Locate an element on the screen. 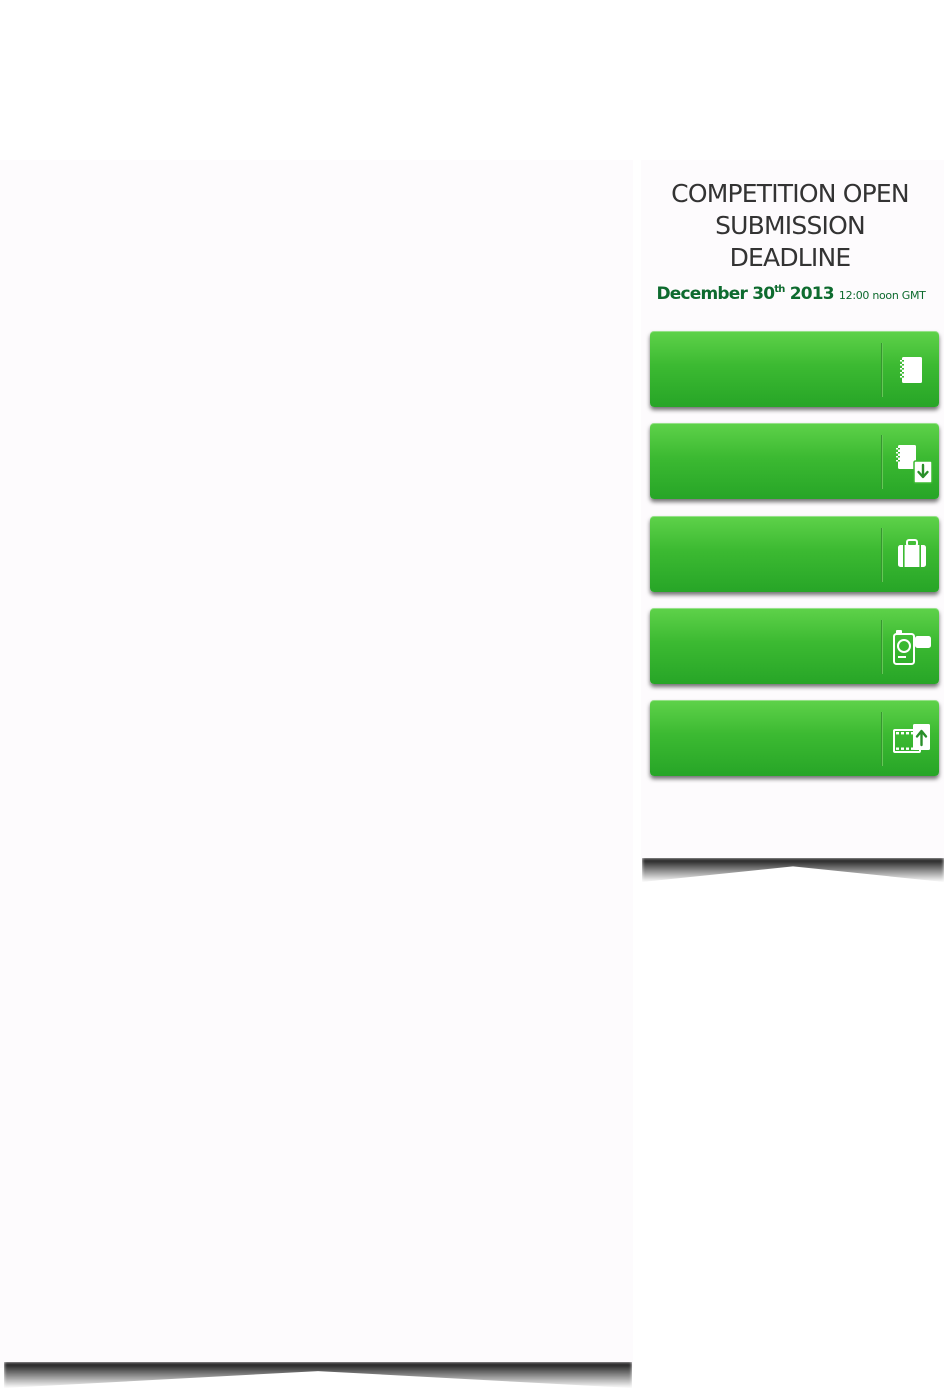  sidebar-button-download is located at coordinates (794, 461).